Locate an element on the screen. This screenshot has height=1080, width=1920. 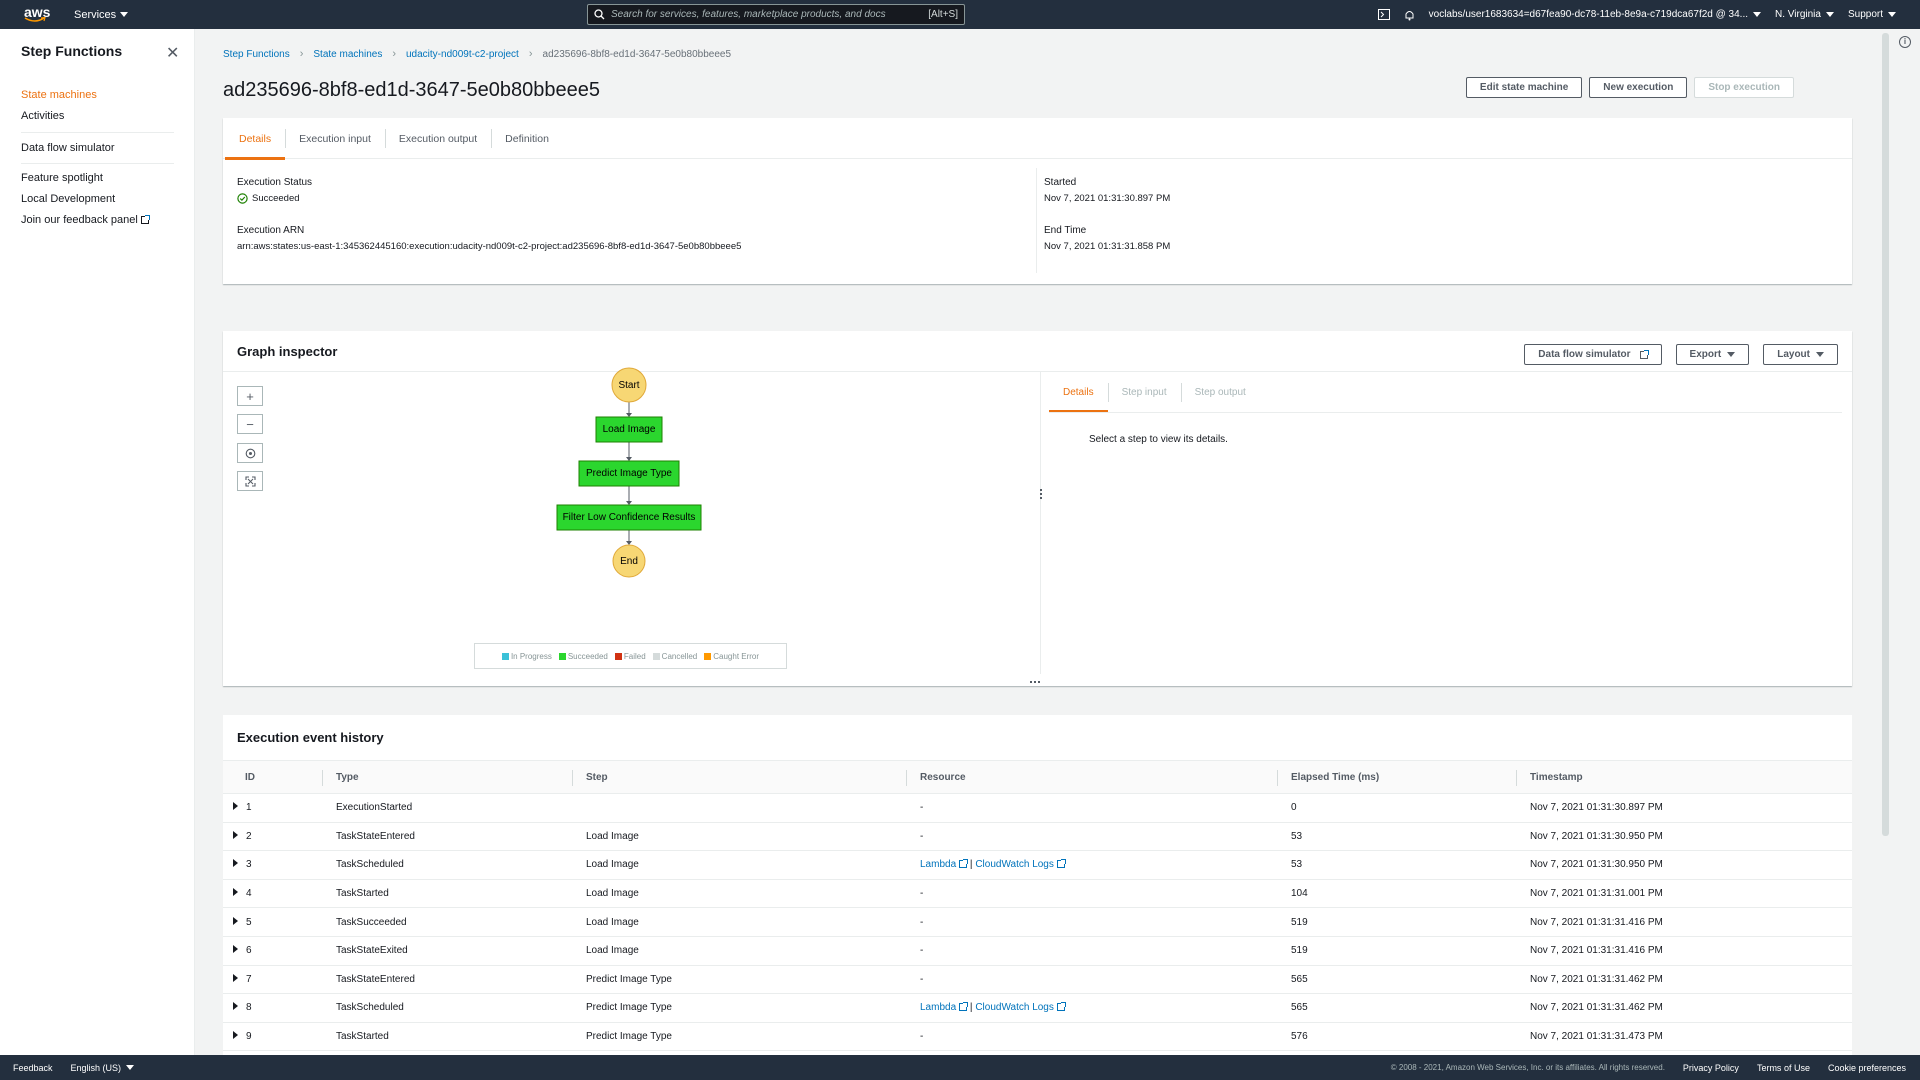
privacy-policy-link: Privacy Policy is located at coordinates (1711, 1068).